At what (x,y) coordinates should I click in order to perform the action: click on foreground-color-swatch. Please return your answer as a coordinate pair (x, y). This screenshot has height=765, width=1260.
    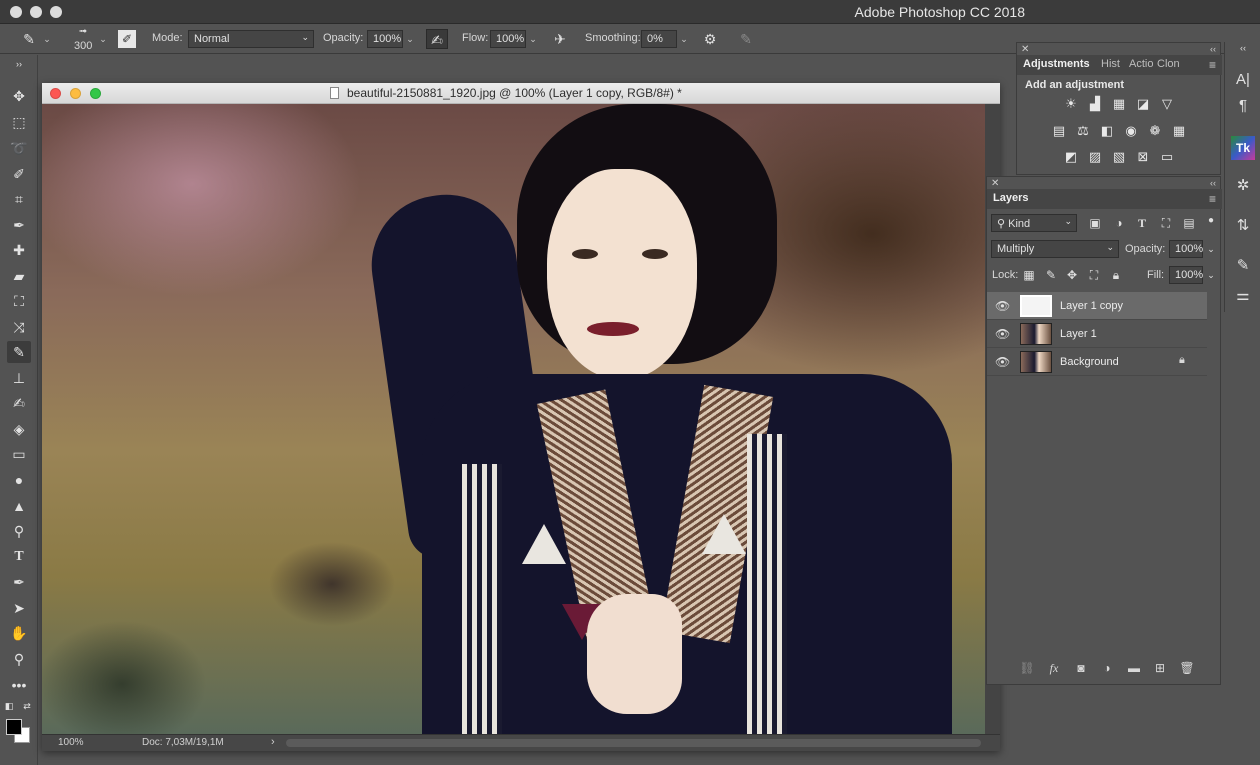
    Looking at the image, I should click on (14, 727).